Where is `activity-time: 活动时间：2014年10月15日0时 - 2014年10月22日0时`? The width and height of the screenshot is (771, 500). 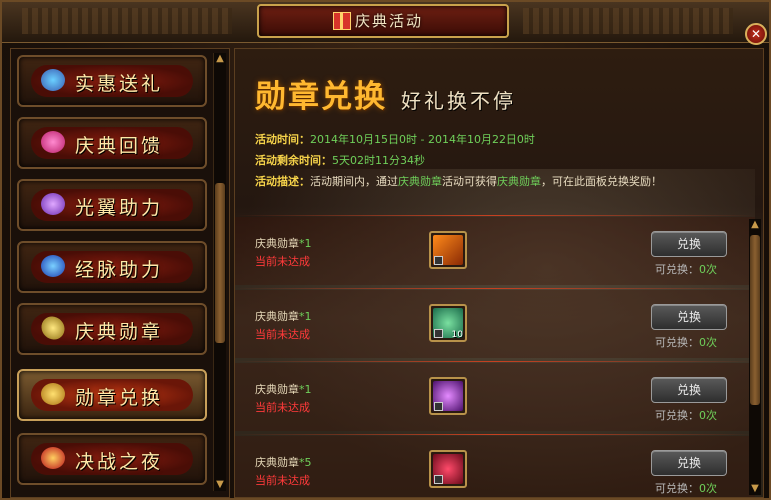 activity-time: 活动时间：2014年10月15日0时 - 2014年10月22日0时 is located at coordinates (395, 139).